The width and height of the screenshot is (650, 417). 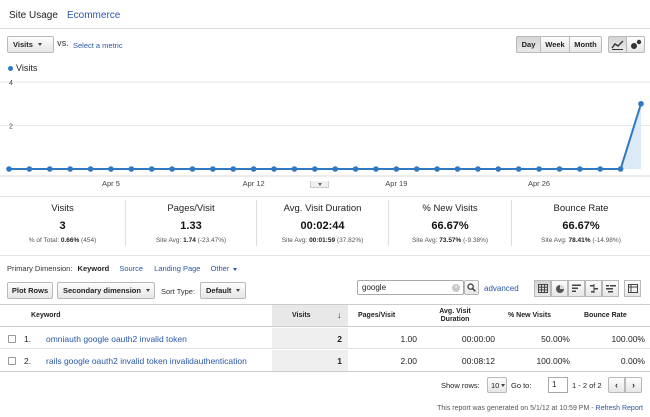 What do you see at coordinates (529, 315) in the screenshot?
I see `header-new-visits: % New Visits` at bounding box center [529, 315].